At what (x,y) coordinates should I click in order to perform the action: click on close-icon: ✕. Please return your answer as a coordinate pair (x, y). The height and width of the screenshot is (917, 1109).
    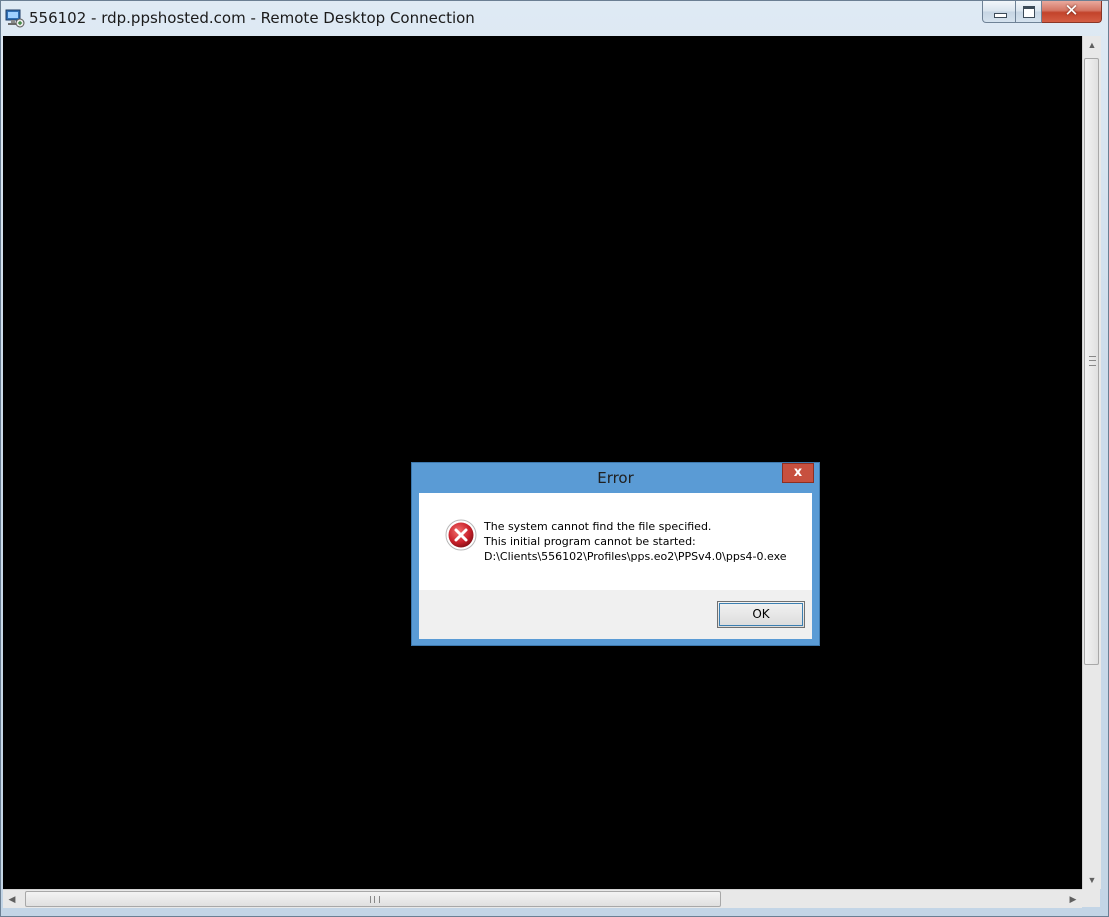
    Looking at the image, I should click on (1071, 11).